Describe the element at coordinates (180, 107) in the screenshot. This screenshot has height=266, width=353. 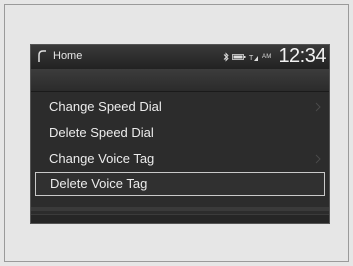
I see `menu-item-change-speed-dial: Change Speed Dial` at that location.